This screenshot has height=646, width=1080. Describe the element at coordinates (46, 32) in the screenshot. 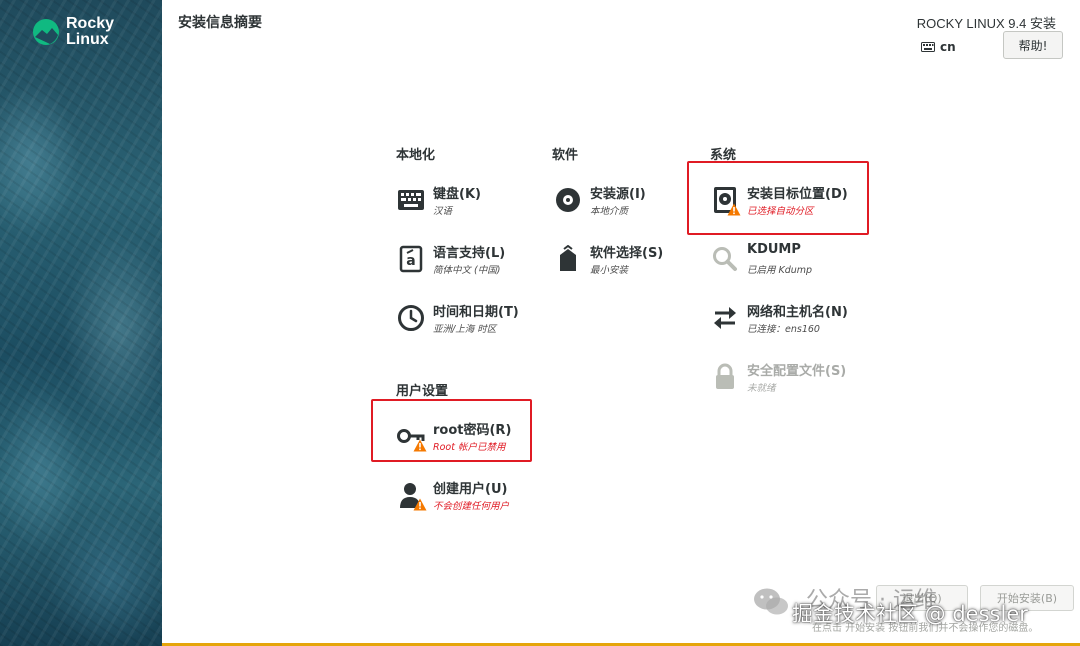

I see `rocky-logo-icon` at that location.